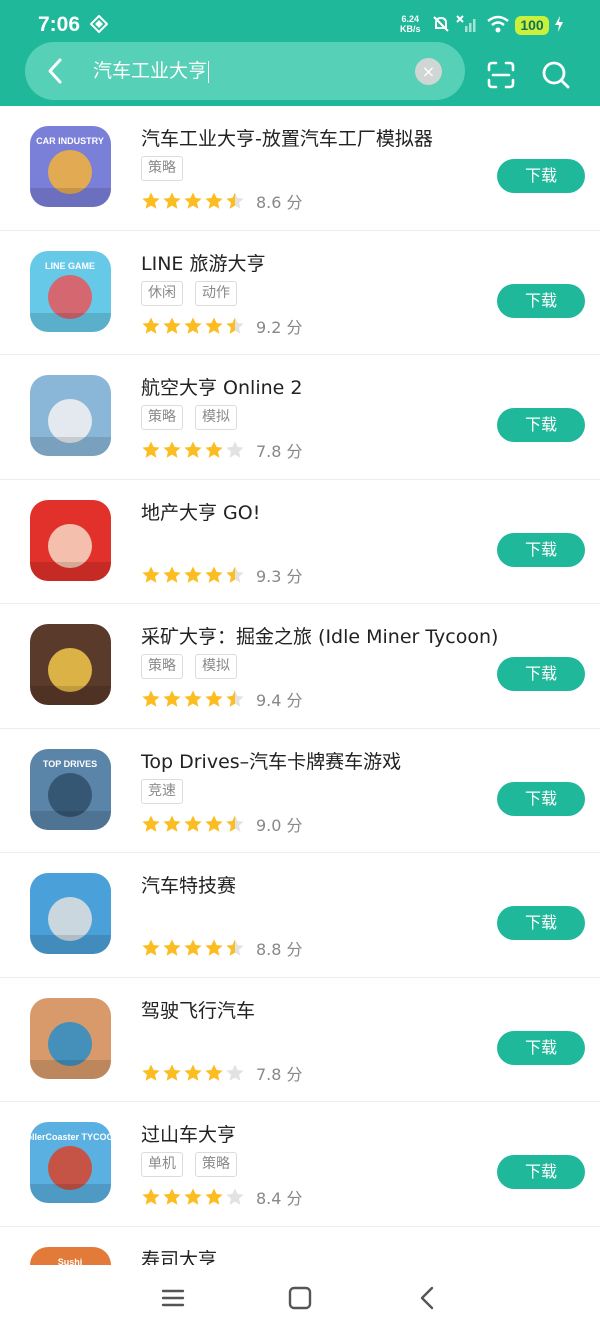 This screenshot has width=600, height=1333. What do you see at coordinates (279, 825) in the screenshot?
I see `rating-score: 9.0 分` at bounding box center [279, 825].